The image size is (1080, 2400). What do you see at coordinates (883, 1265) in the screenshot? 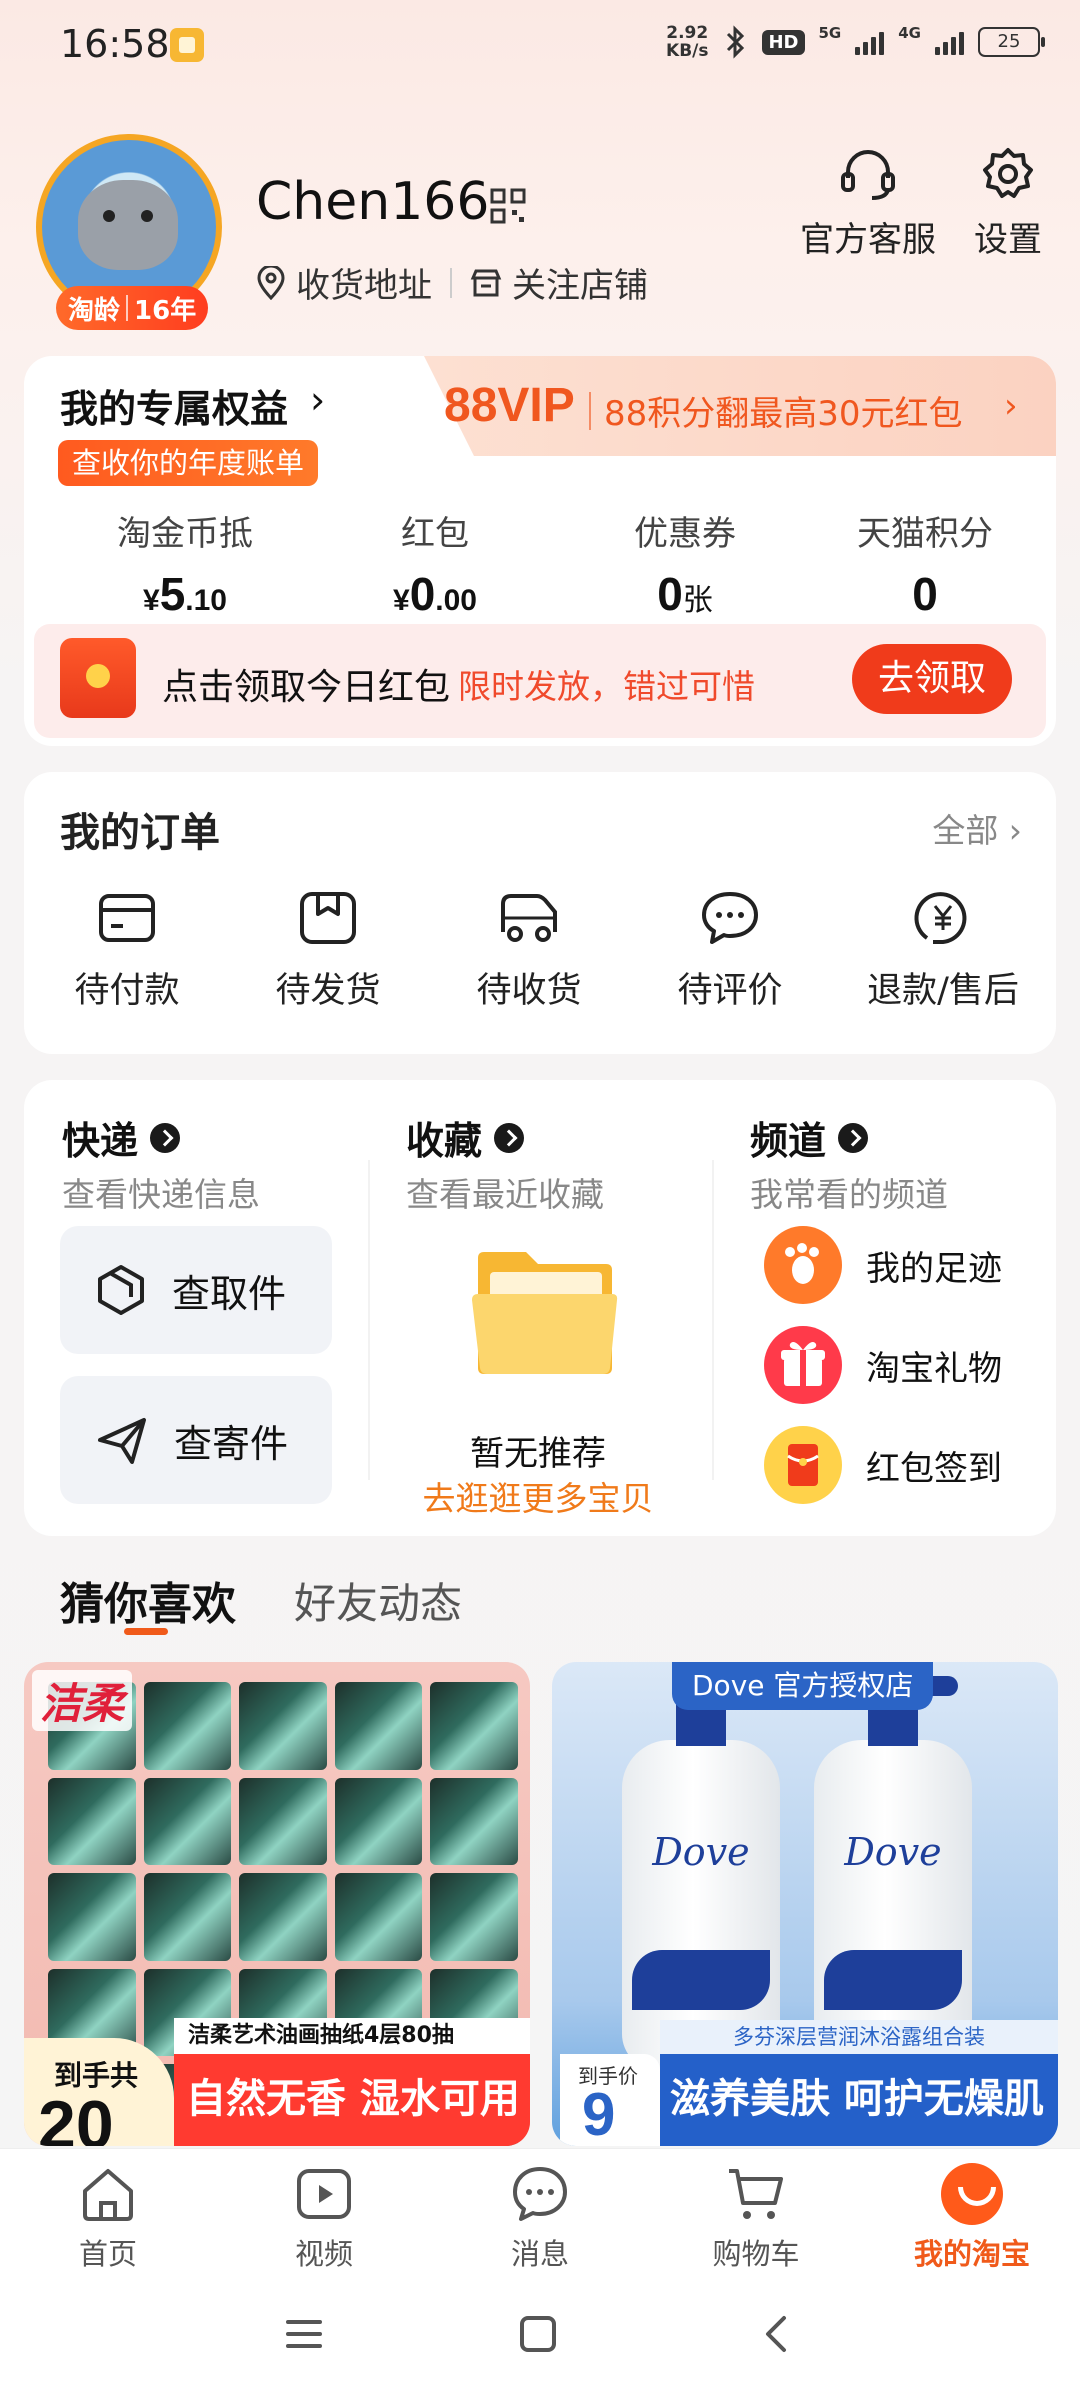
I see `channel-footprint: 我的足迹` at bounding box center [883, 1265].